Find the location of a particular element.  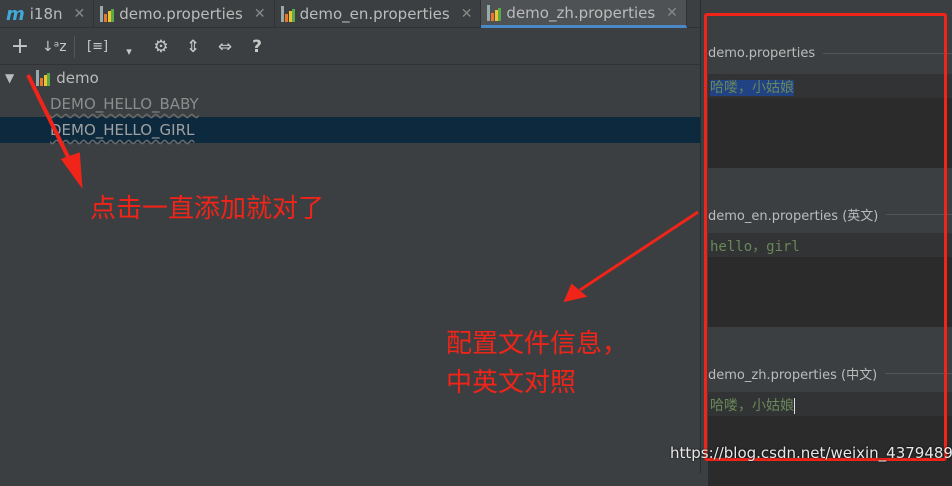

annotation-config-hint-1: 配置文件信息， is located at coordinates (537, 344).